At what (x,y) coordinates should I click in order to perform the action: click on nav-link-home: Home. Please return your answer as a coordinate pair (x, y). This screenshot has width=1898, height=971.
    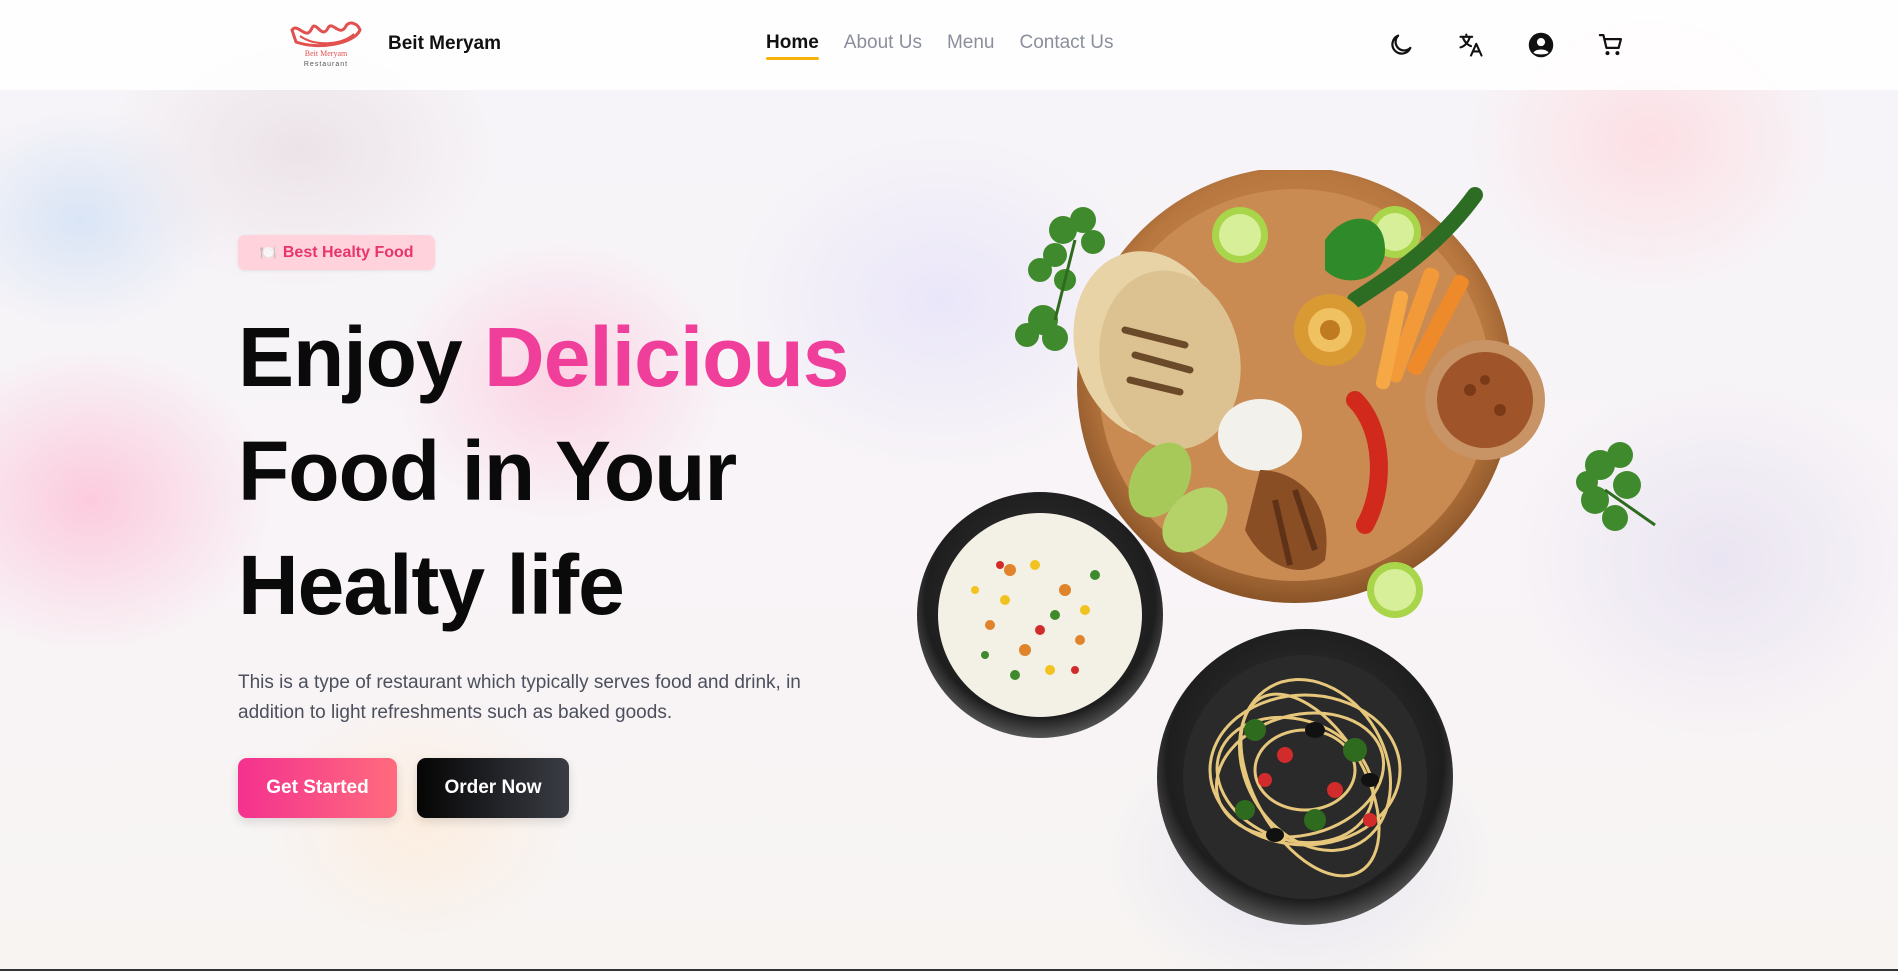
    Looking at the image, I should click on (792, 46).